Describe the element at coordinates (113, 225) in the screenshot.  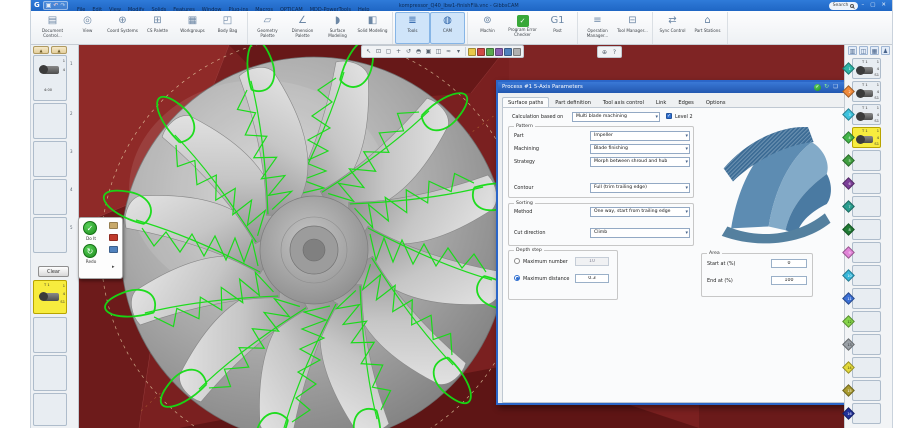
I see `marker-tan-icon` at that location.